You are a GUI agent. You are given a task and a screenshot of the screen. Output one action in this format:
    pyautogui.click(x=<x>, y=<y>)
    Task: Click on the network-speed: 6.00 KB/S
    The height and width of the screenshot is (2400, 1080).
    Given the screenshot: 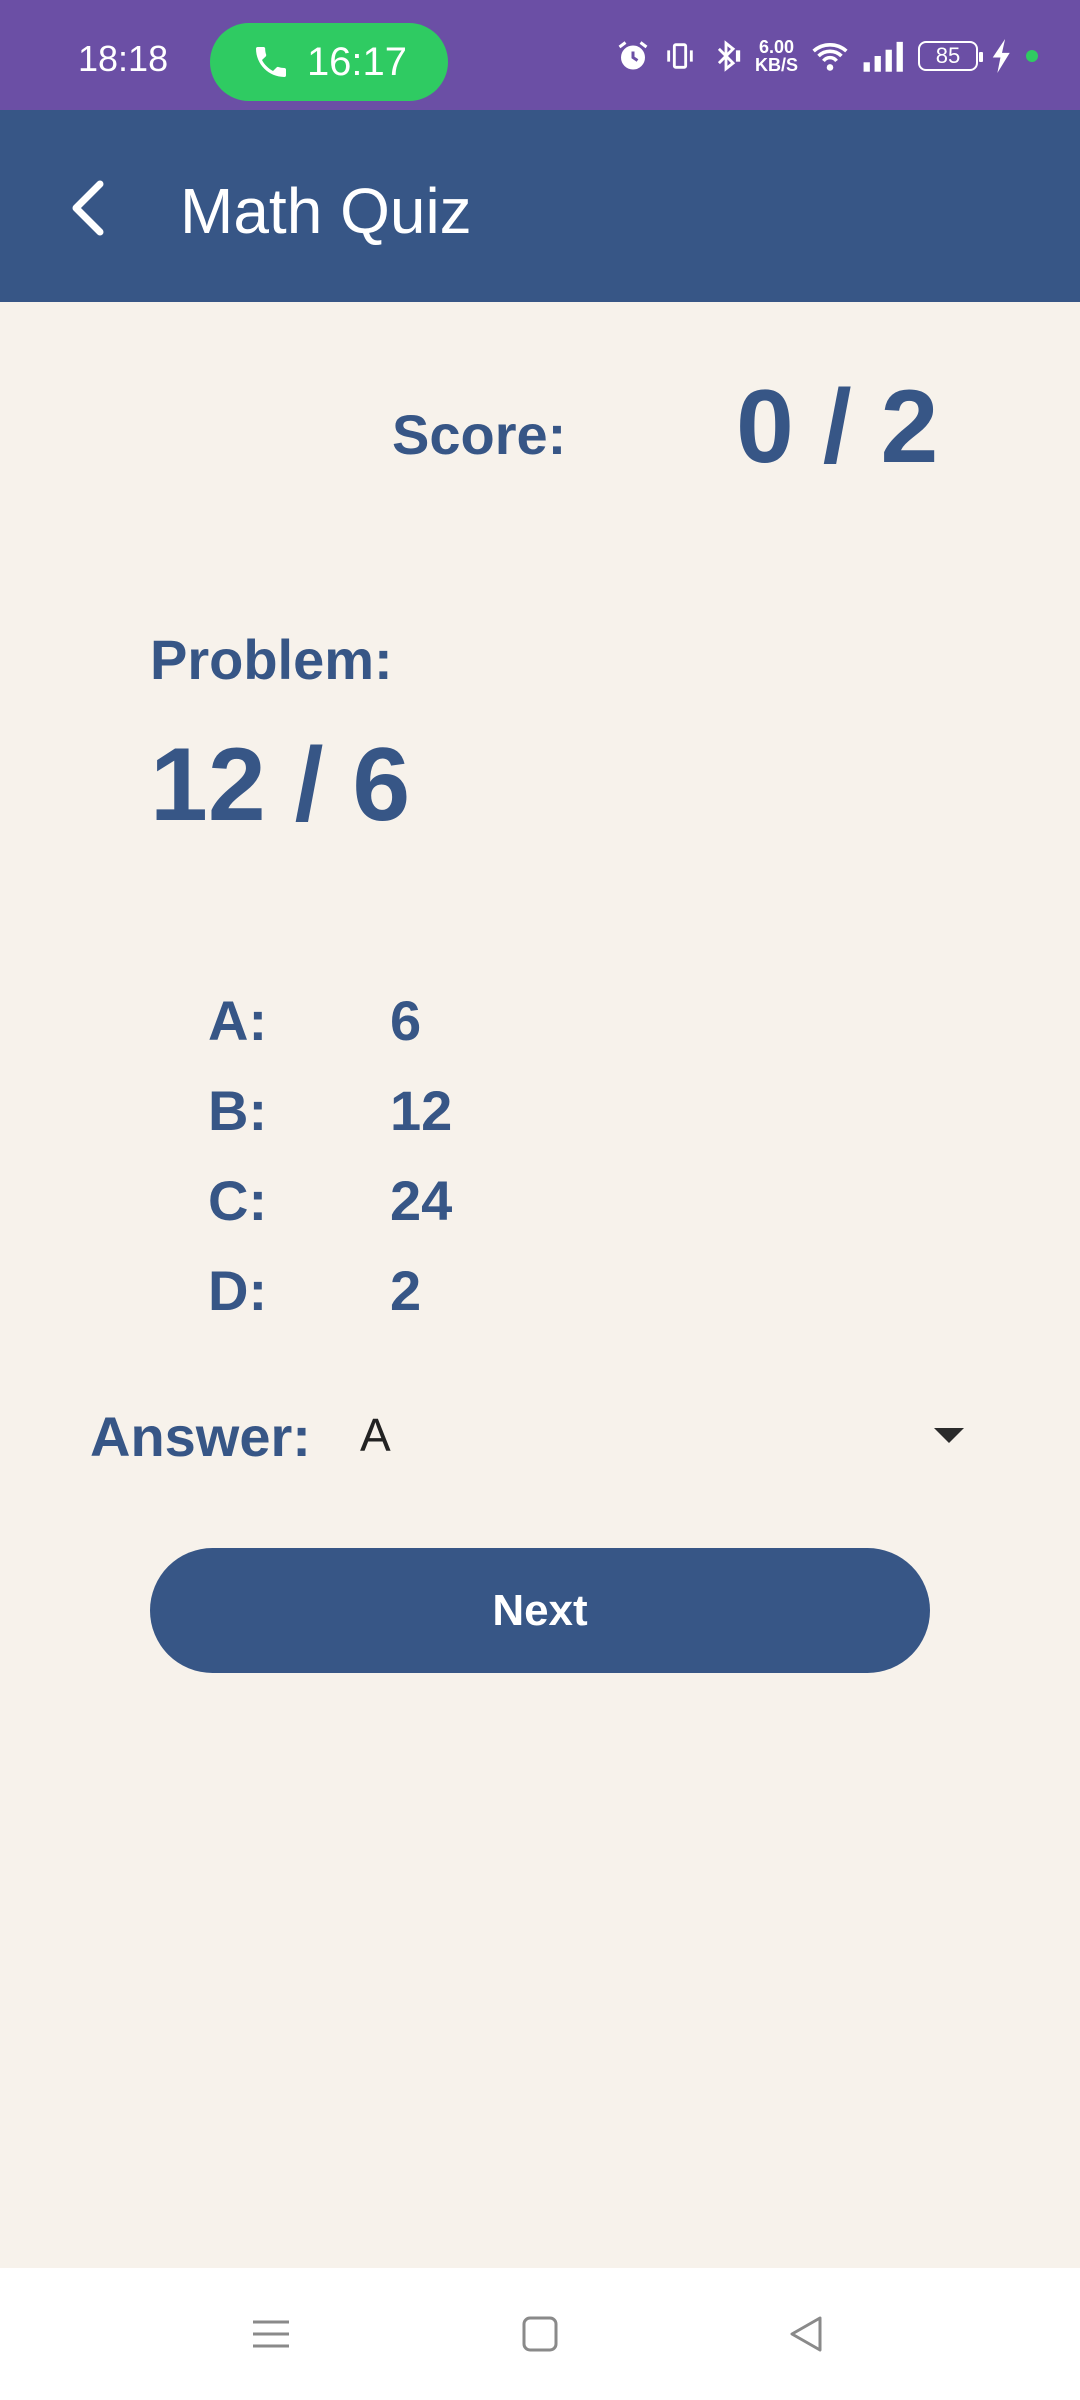 What is the action you would take?
    pyautogui.click(x=776, y=56)
    